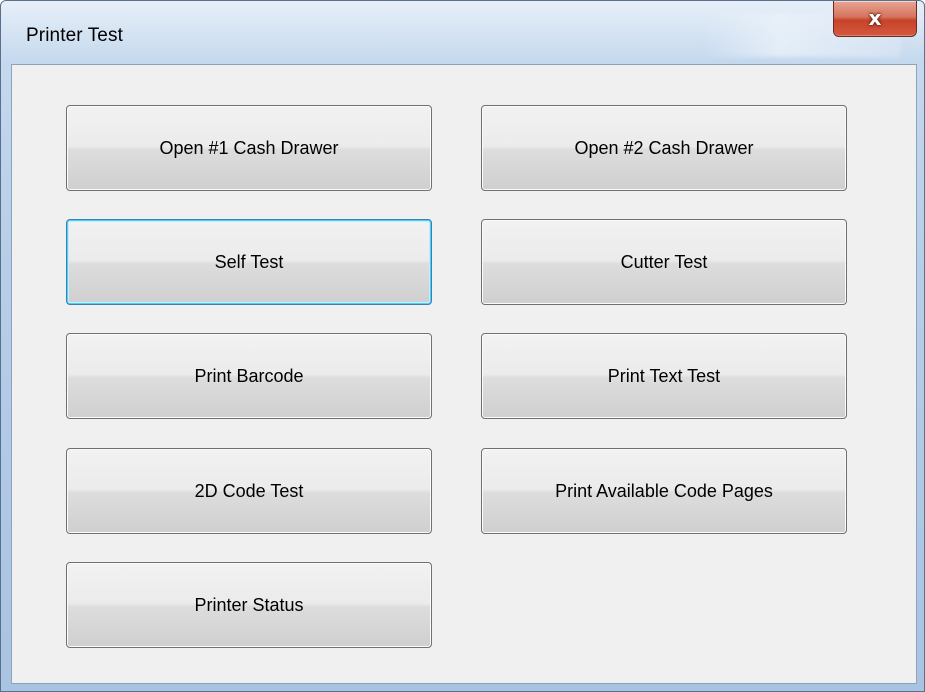 This screenshot has height=692, width=925. What do you see at coordinates (249, 148) in the screenshot?
I see `open-cash-drawer-1-button: Open #1 Cash Drawer` at bounding box center [249, 148].